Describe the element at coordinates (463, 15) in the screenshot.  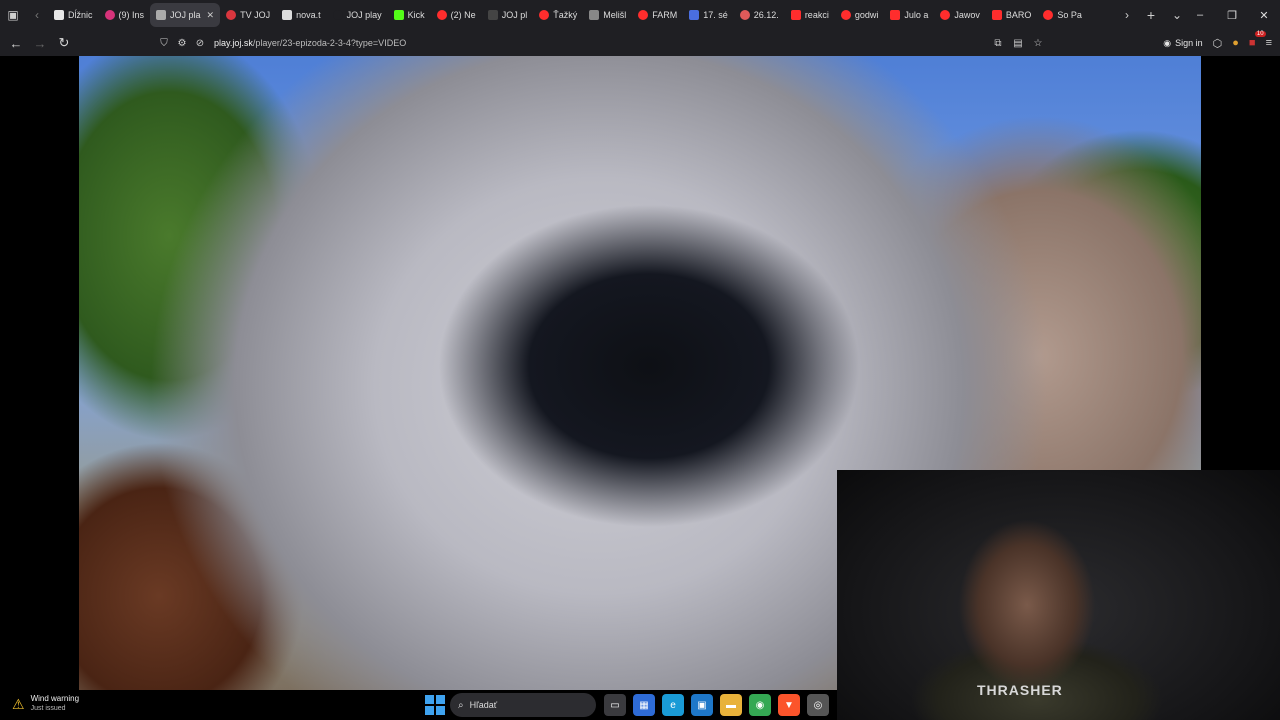
I see `tab-label: (2) Ne` at that location.